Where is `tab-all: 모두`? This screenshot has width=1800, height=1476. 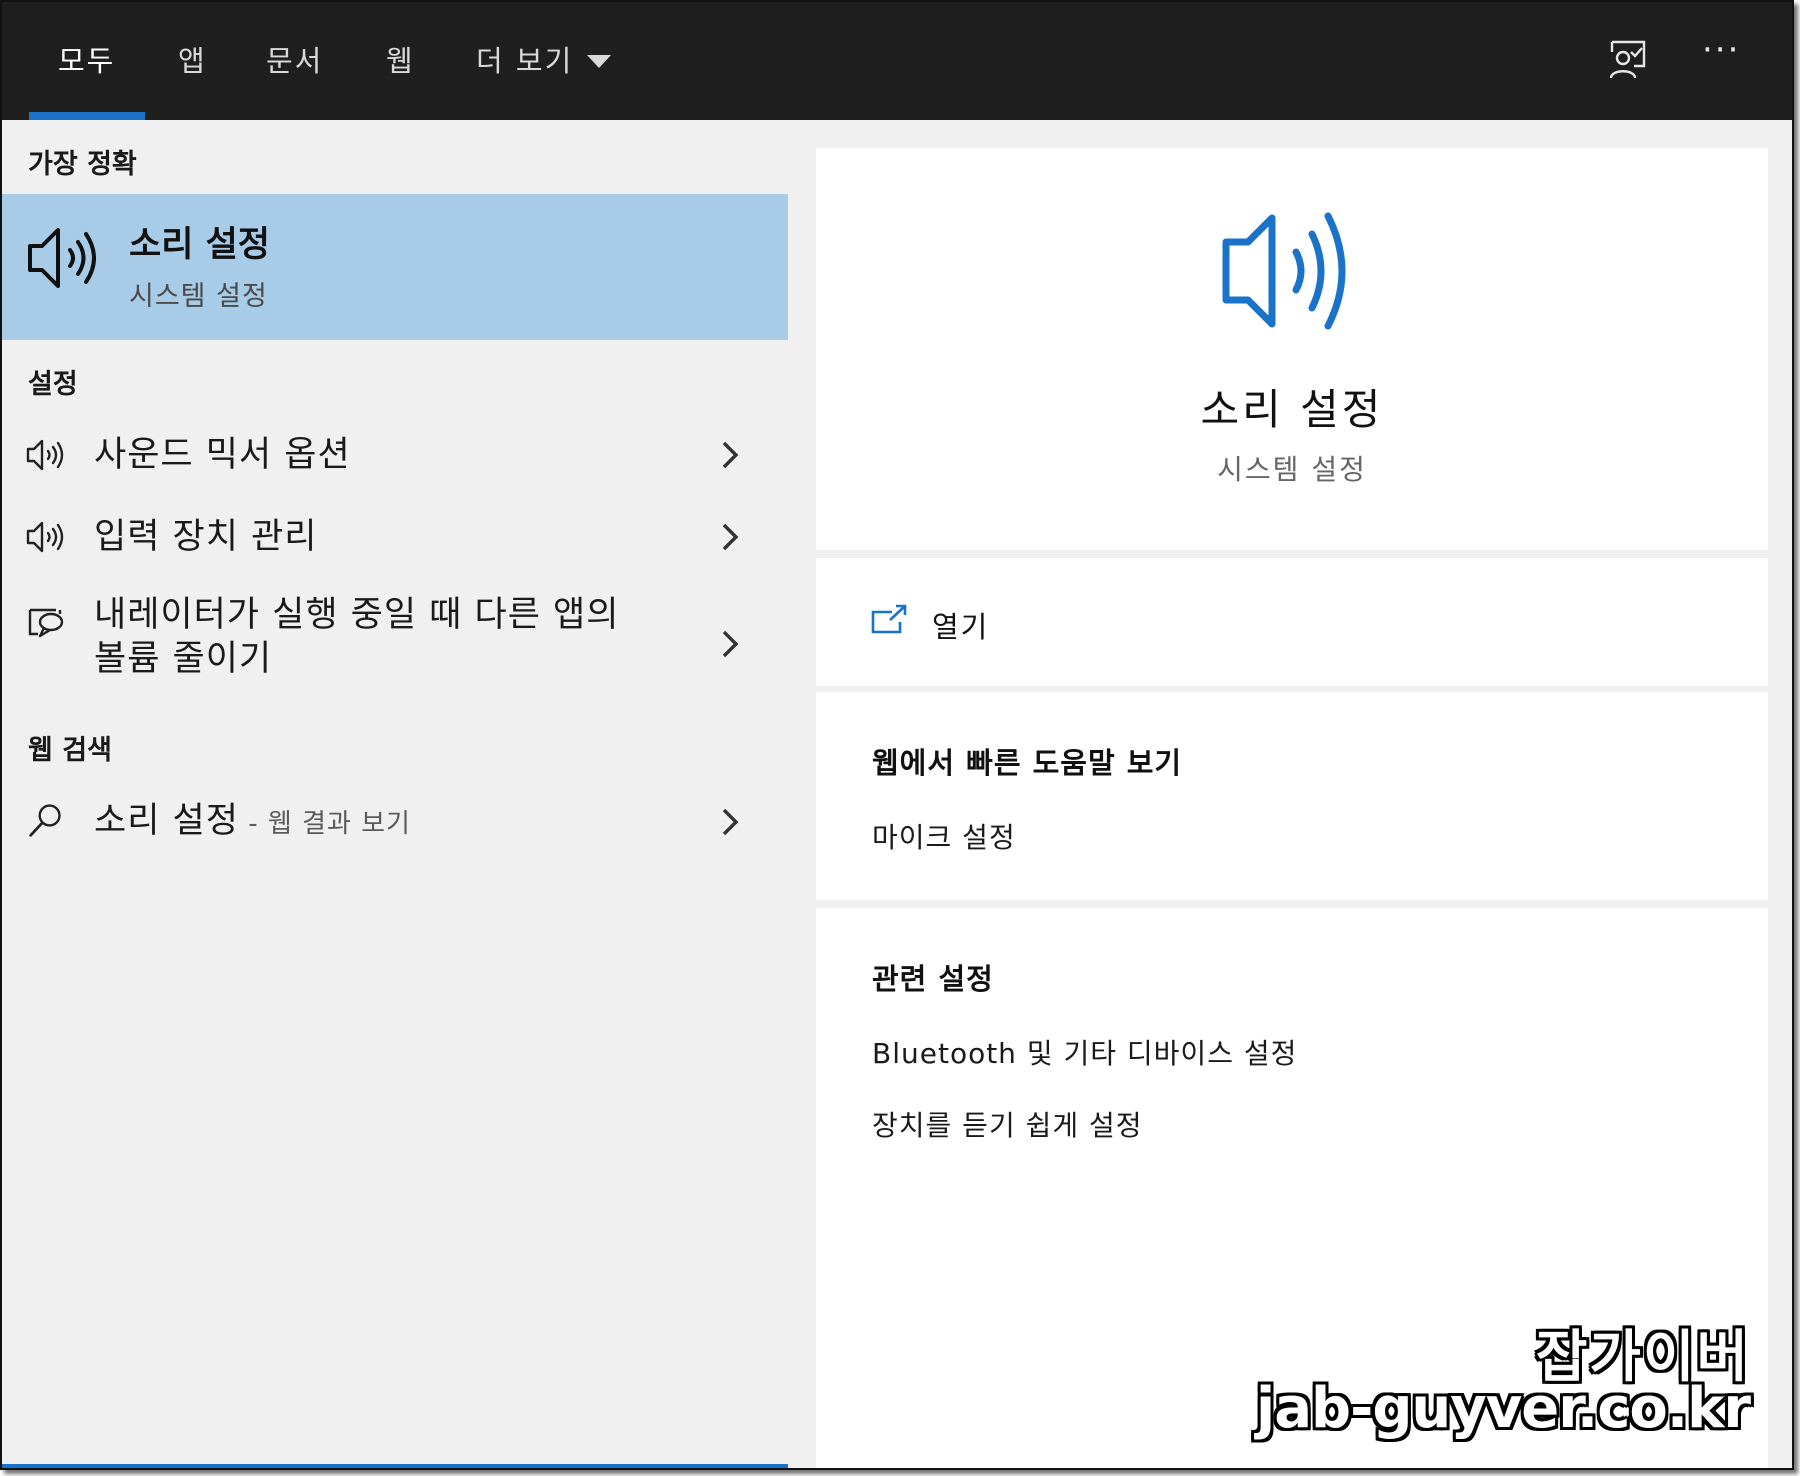 tab-all: 모두 is located at coordinates (86, 59).